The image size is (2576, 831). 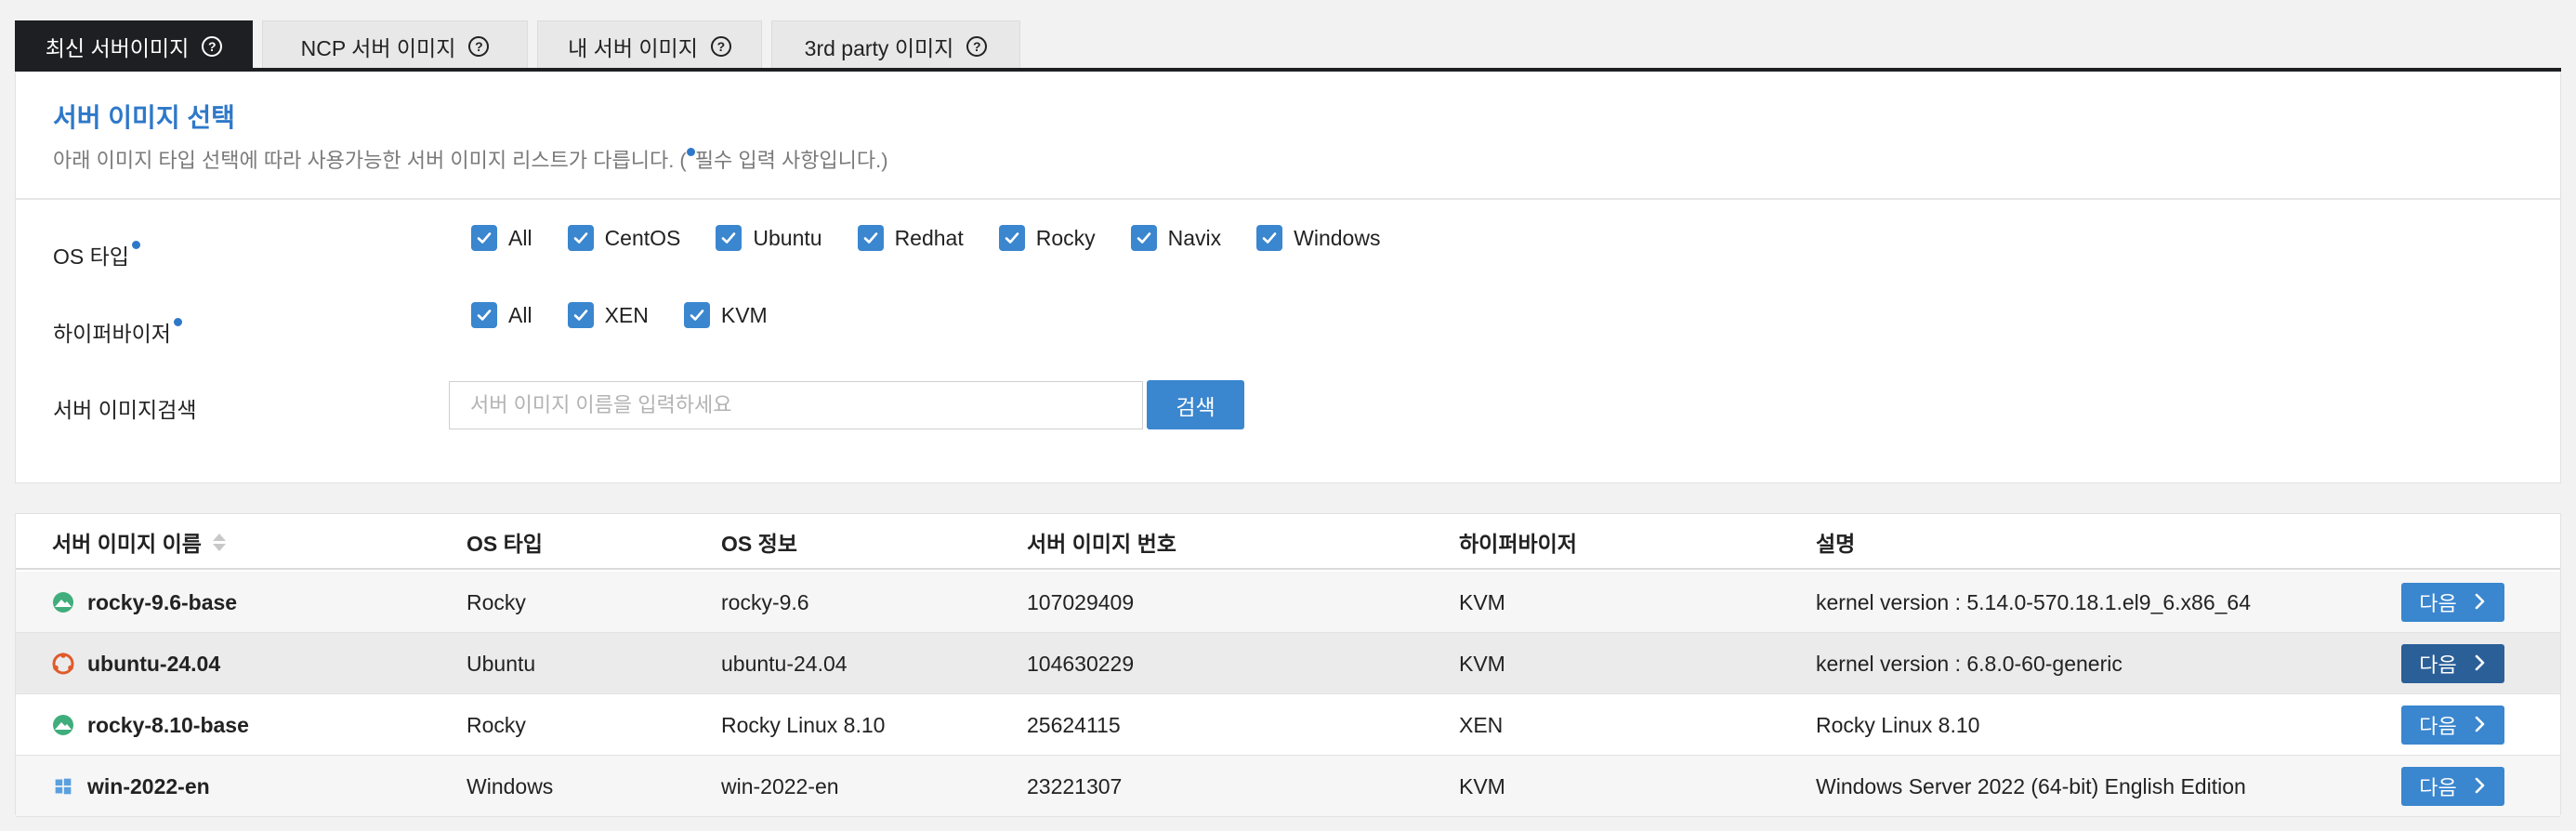 I want to click on os-type-label-text: OS 타입, so click(x=91, y=256).